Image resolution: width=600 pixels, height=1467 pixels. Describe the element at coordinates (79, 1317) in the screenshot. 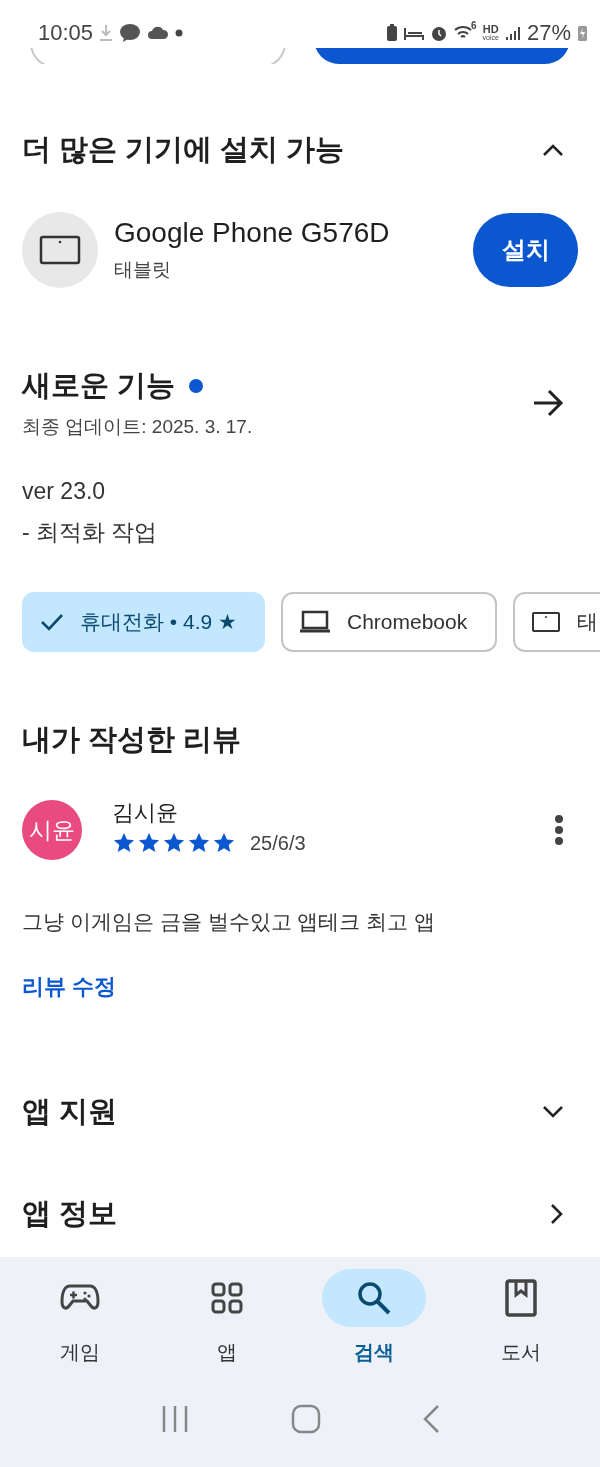

I see `nav-tab: 게임` at that location.